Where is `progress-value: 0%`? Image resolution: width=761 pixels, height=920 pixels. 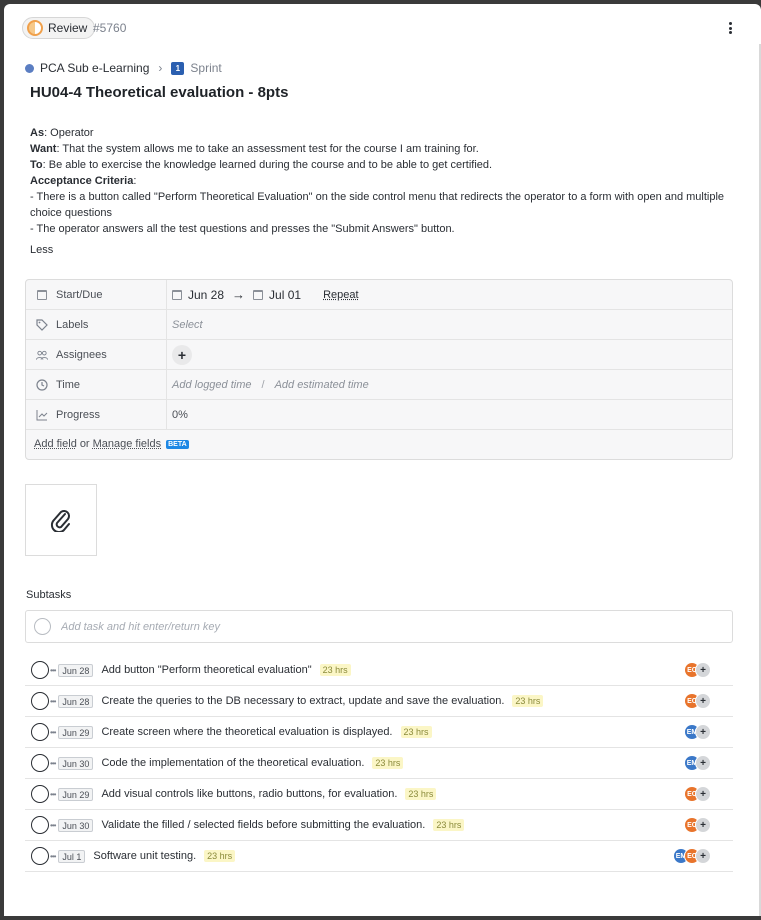
progress-value: 0% is located at coordinates (180, 414).